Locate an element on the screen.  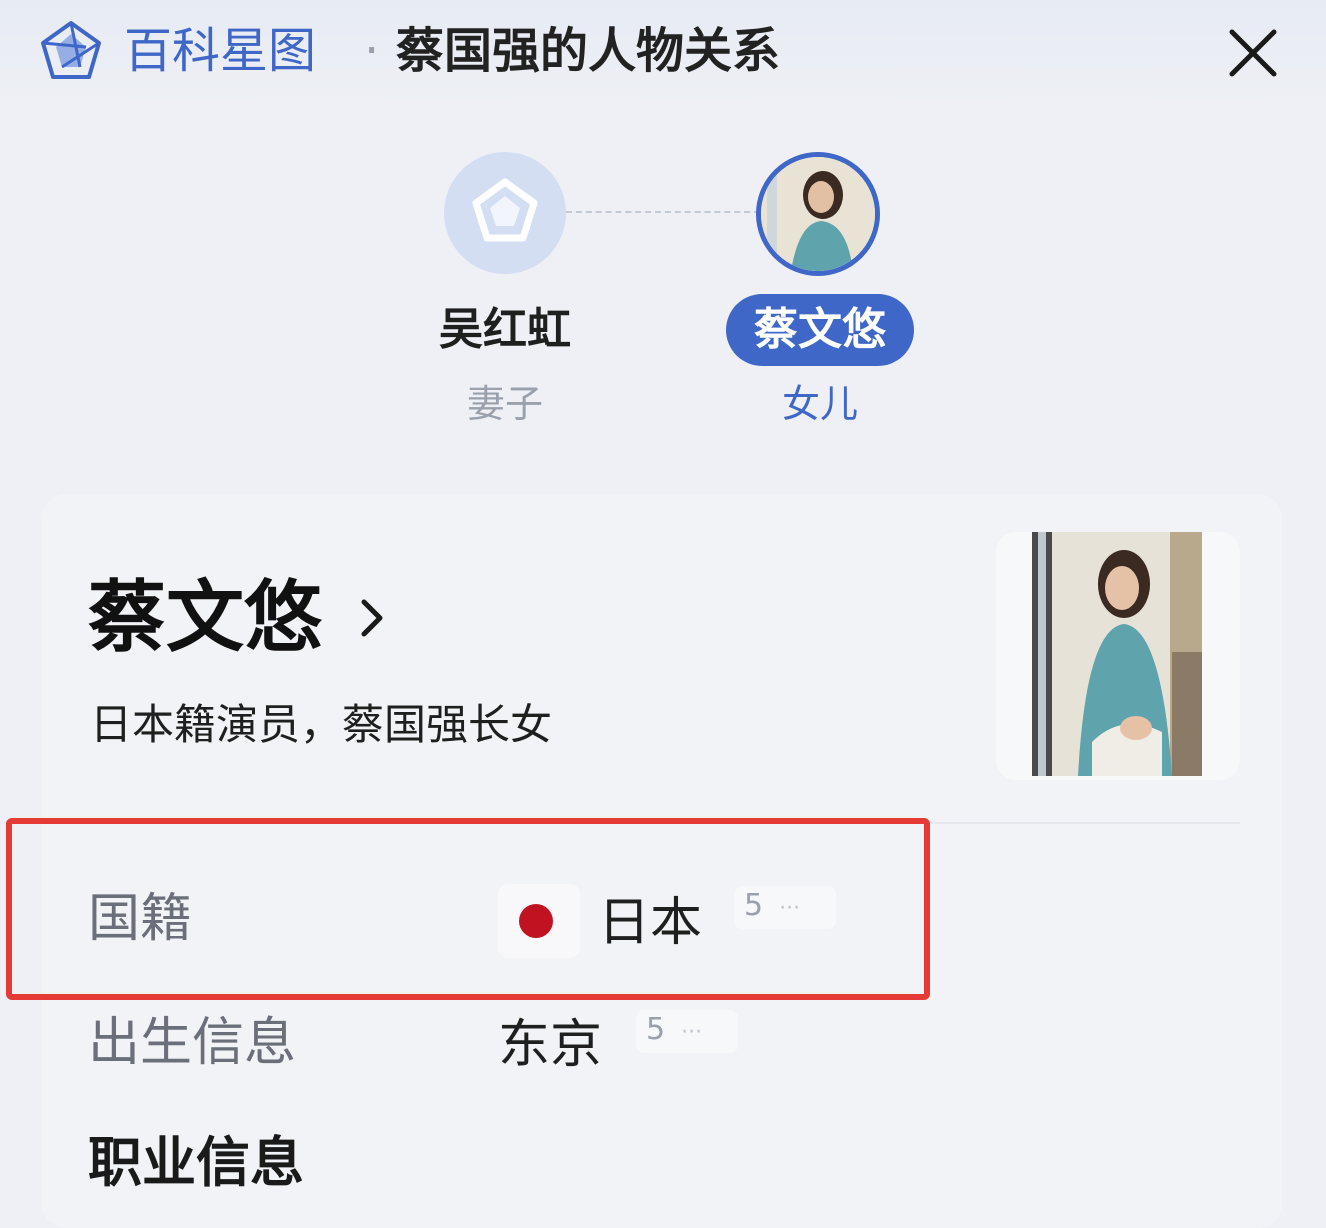
profile-name: 蔡文悠 is located at coordinates (205, 618).